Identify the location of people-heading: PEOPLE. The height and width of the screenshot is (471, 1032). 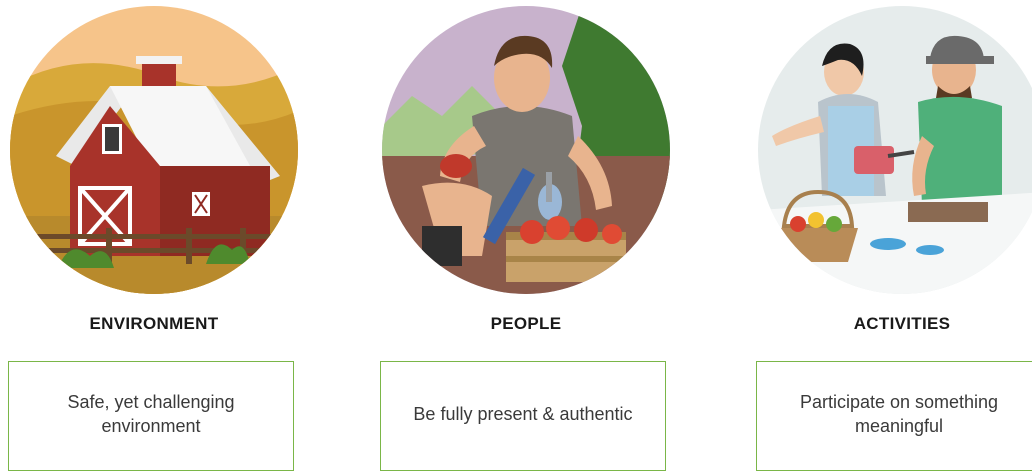
(526, 323).